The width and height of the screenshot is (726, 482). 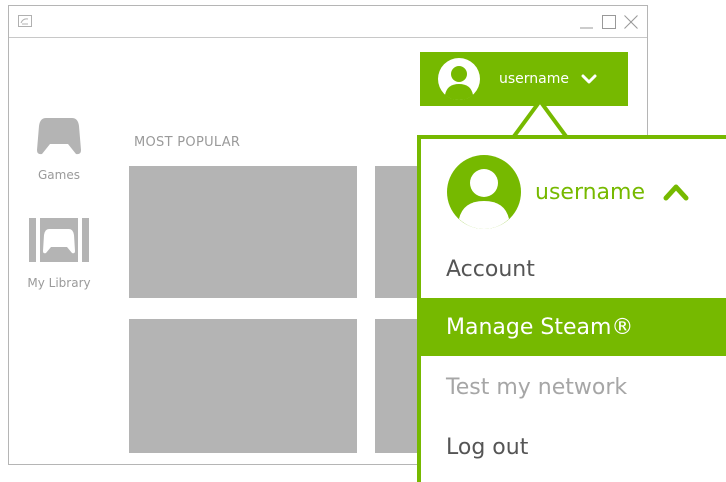 What do you see at coordinates (589, 79) in the screenshot?
I see `chevron-down-icon` at bounding box center [589, 79].